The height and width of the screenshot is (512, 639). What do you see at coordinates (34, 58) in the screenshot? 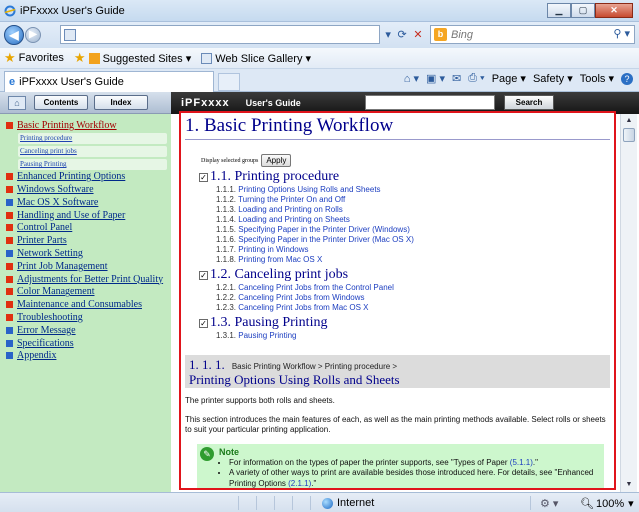
I see `favorites-button: ★ Favorites` at bounding box center [34, 58].